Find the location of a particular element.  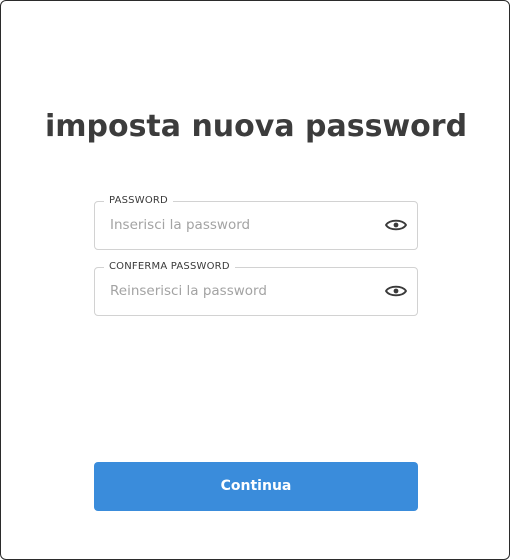

confirm-password-field: CONFERMA PASSWORD is located at coordinates (256, 288).